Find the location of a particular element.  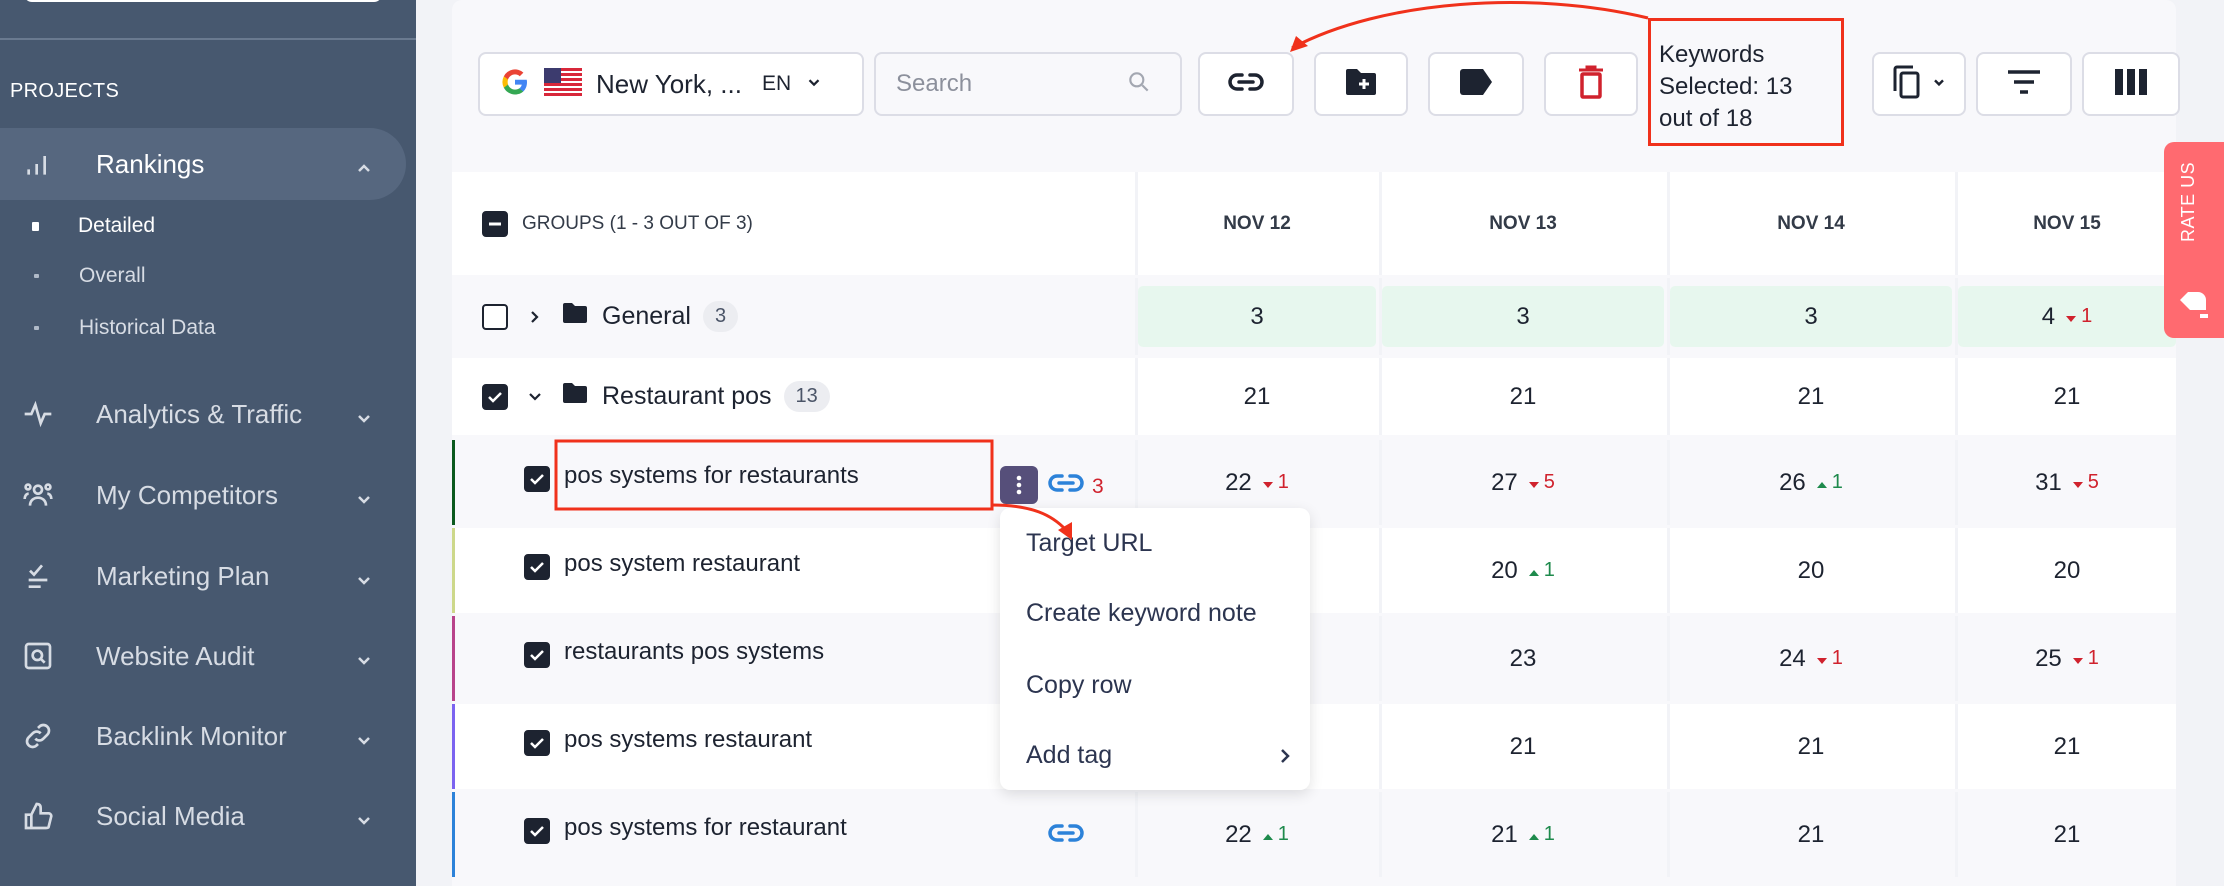

date-header: NOV 13 is located at coordinates (1521, 223).